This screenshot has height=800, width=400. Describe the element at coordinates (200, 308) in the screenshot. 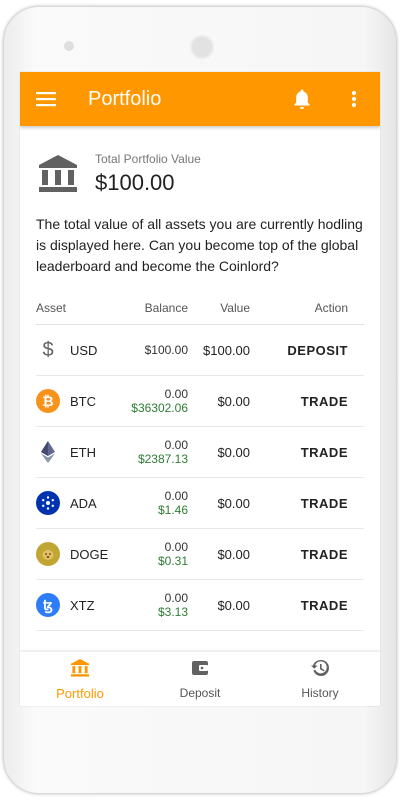

I see `table-header: Asset Balance Value Action` at that location.